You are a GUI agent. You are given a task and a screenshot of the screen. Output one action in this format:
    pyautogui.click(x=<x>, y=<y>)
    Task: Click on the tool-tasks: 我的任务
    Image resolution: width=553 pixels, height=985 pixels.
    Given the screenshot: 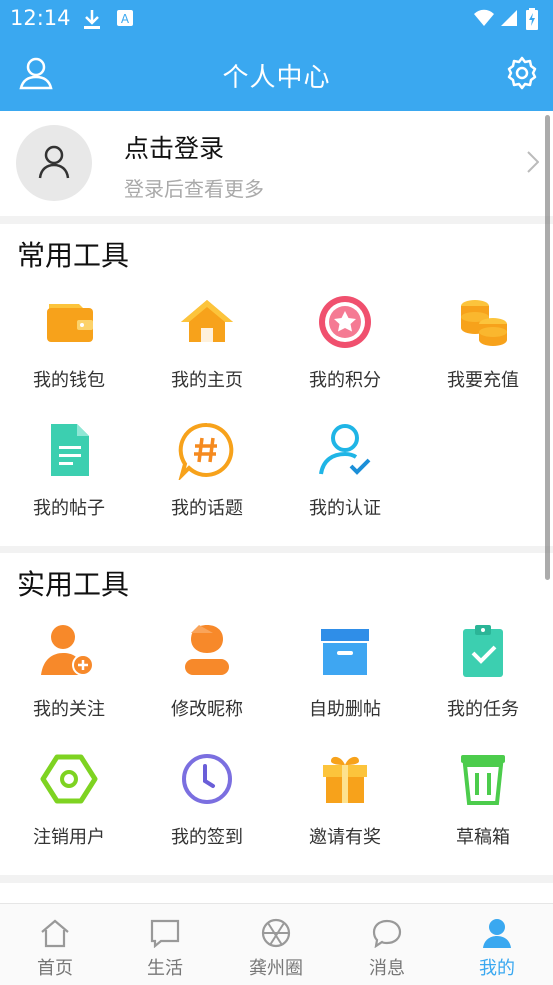 What is the action you would take?
    pyautogui.click(x=483, y=671)
    